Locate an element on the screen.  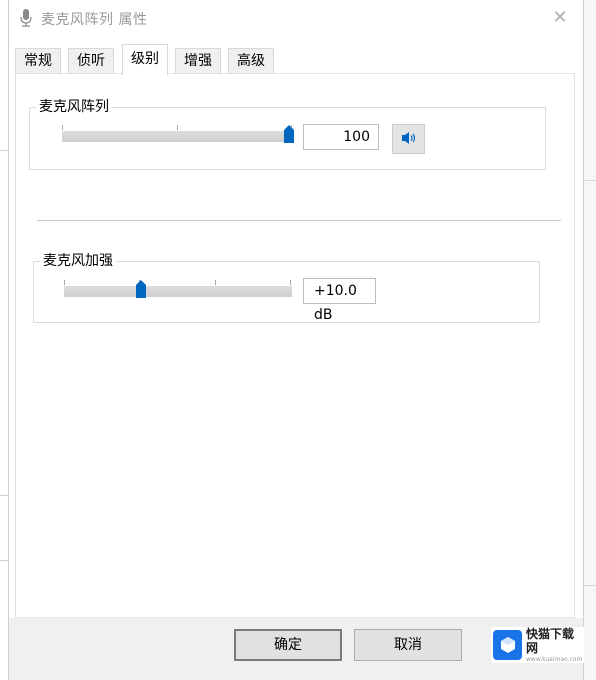
background-window-right-edge is located at coordinates (590, 340).